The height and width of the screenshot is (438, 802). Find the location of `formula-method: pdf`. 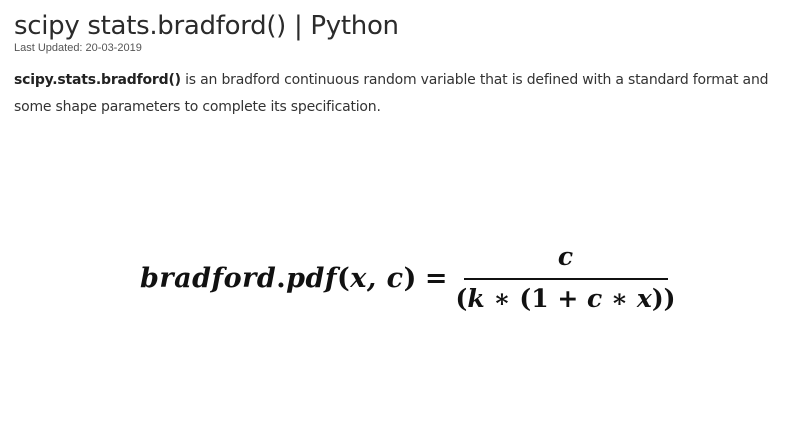

formula-method: pdf is located at coordinates (311, 278).